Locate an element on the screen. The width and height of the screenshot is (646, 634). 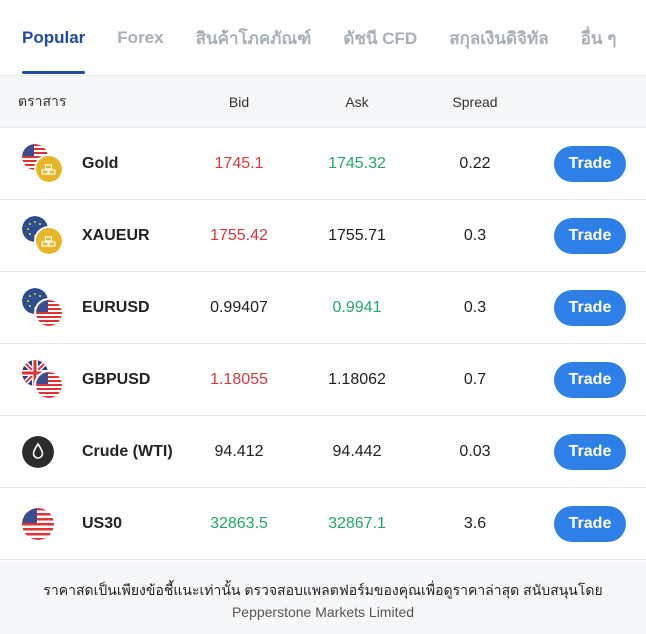
instrument-name: US30 is located at coordinates (102, 523).